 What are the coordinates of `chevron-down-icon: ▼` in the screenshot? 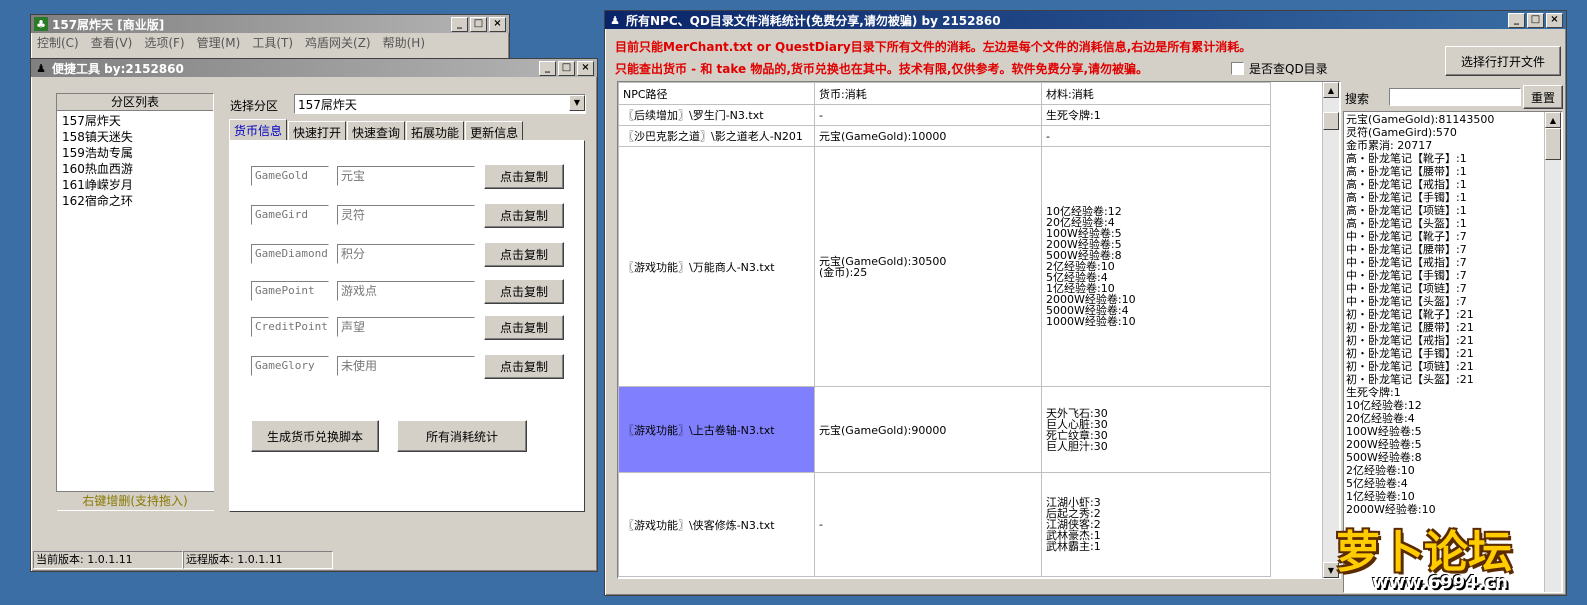 It's located at (577, 103).